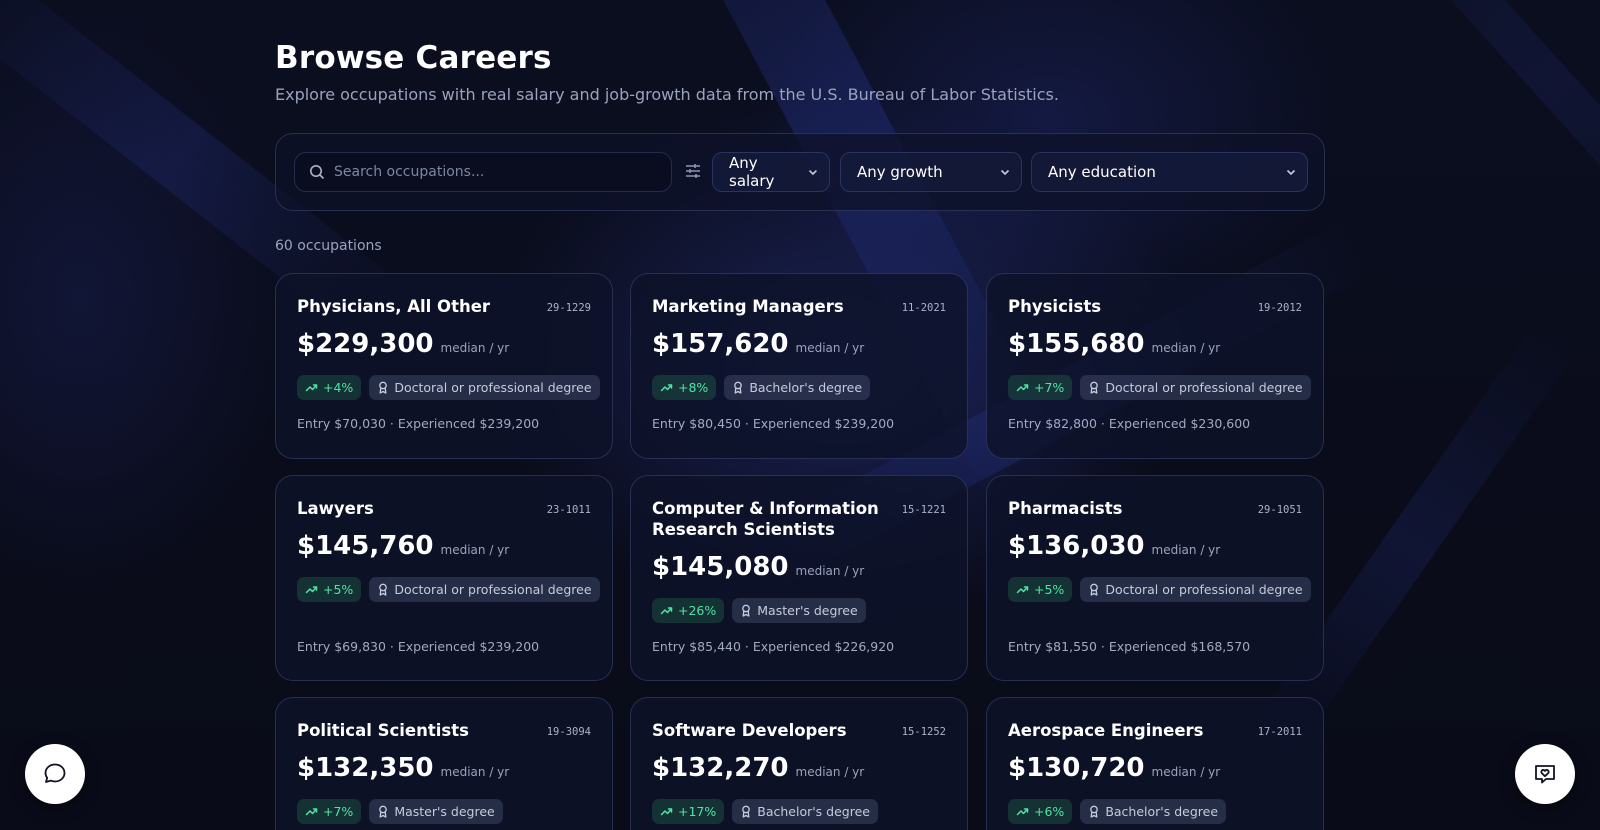  I want to click on growth-value: +4%, so click(338, 387).